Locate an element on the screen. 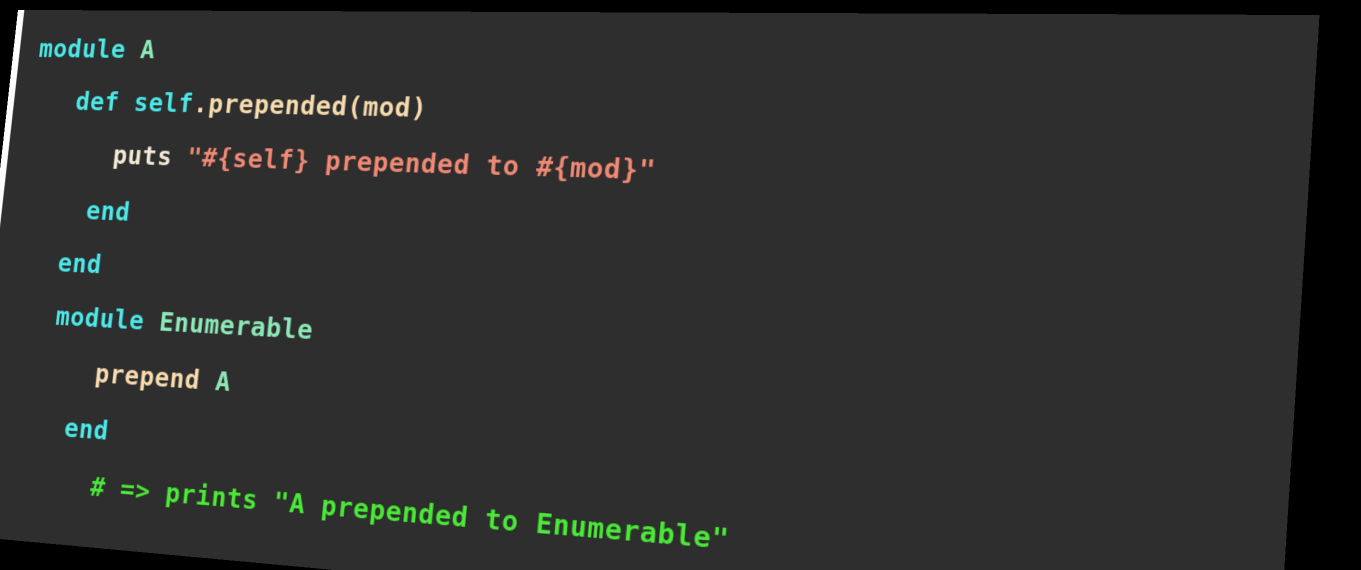 The height and width of the screenshot is (570, 1361). code-token: prepend is located at coordinates (147, 377).